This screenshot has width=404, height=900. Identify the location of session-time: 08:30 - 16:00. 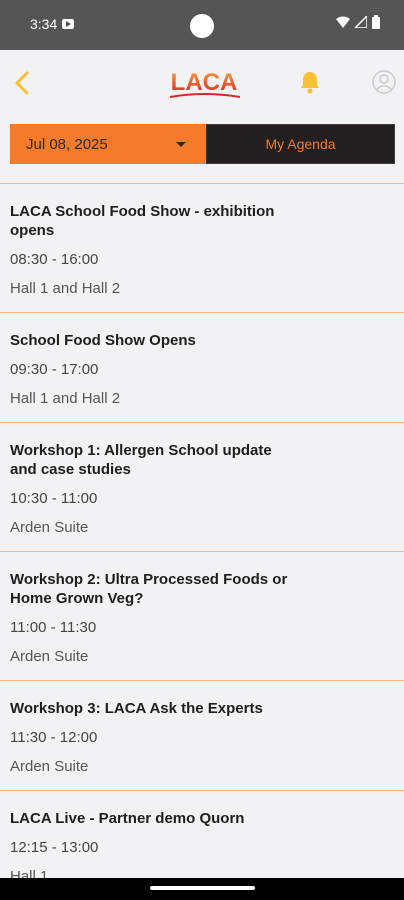
(54, 259).